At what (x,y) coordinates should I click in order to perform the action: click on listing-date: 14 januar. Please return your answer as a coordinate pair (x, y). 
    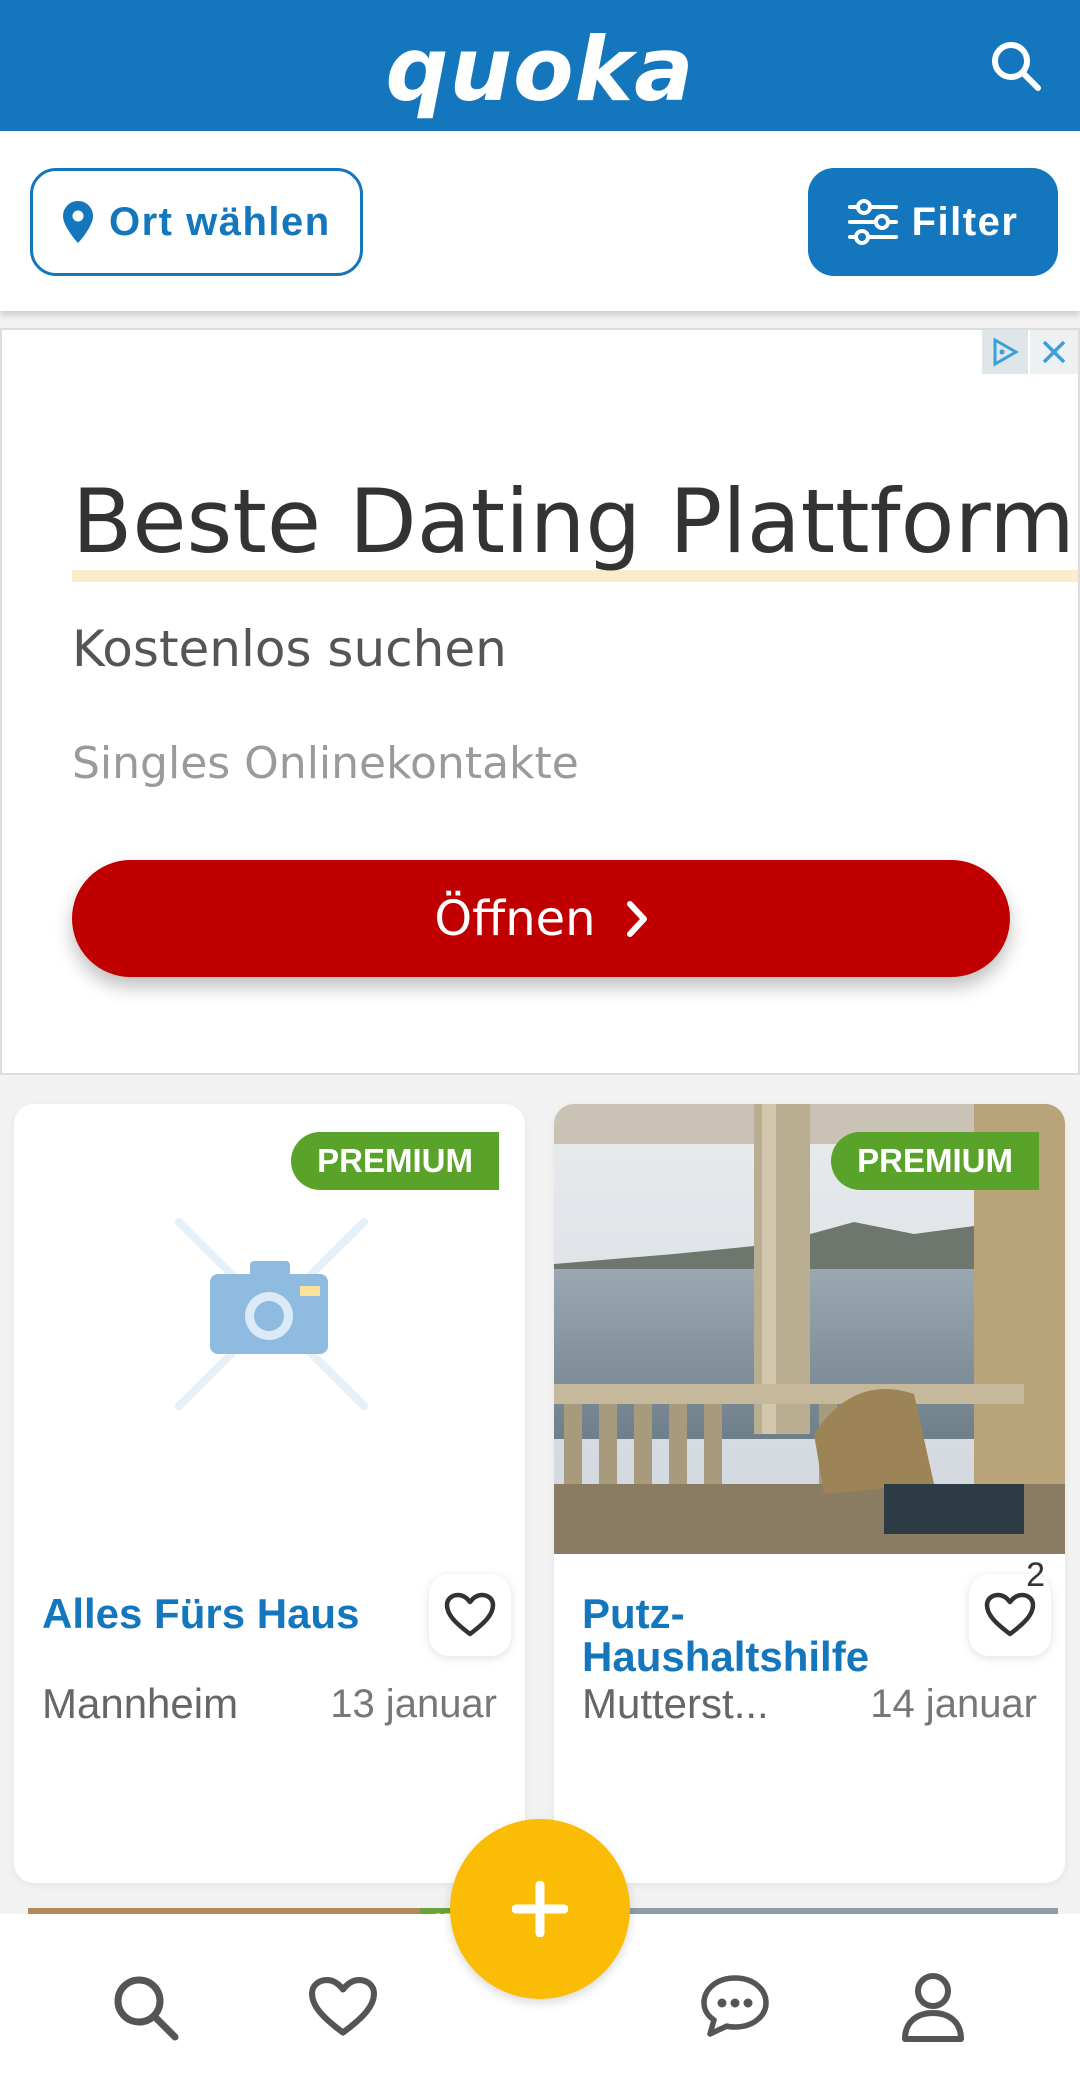
    Looking at the image, I should click on (953, 1704).